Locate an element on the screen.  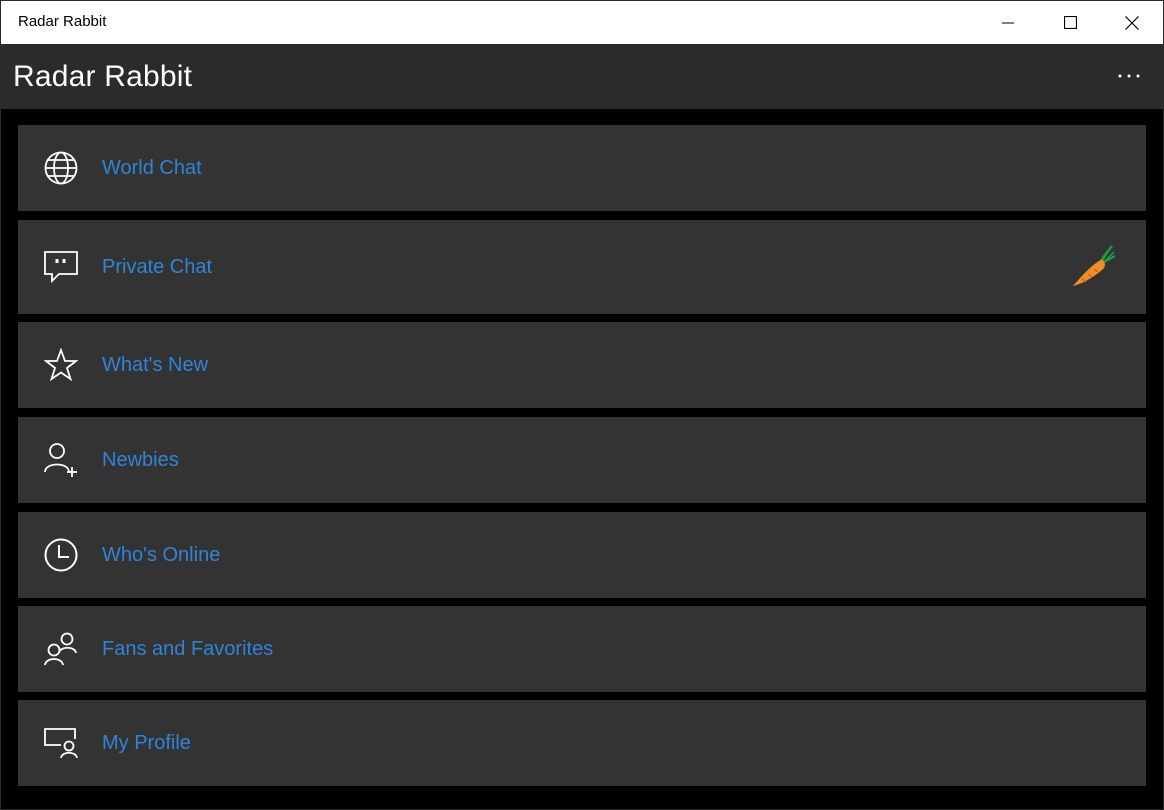
menu-item-my-profile: My Profile is located at coordinates (582, 743).